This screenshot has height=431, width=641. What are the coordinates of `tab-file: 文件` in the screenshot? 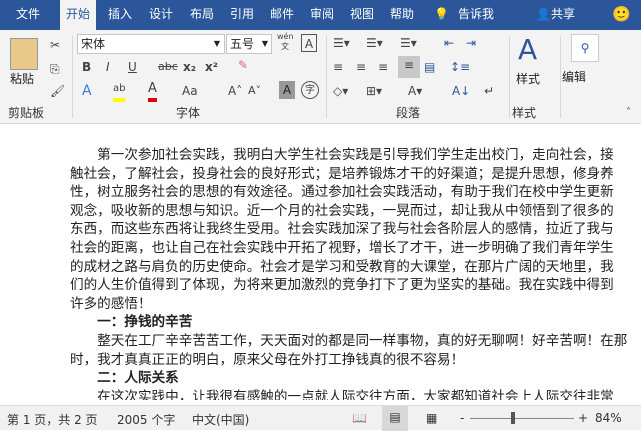 It's located at (28, 15).